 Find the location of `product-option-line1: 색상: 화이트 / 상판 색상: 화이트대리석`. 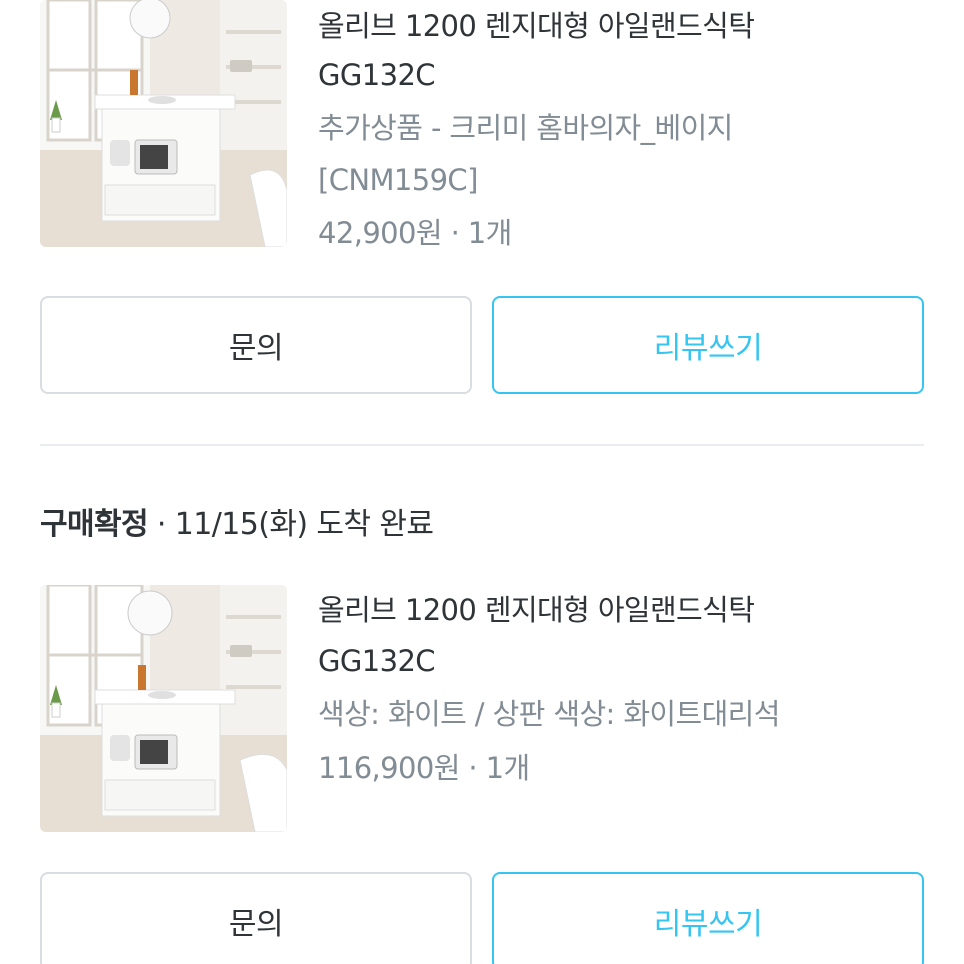

product-option-line1: 색상: 화이트 / 상판 색상: 화이트대리석 is located at coordinates (549, 714).